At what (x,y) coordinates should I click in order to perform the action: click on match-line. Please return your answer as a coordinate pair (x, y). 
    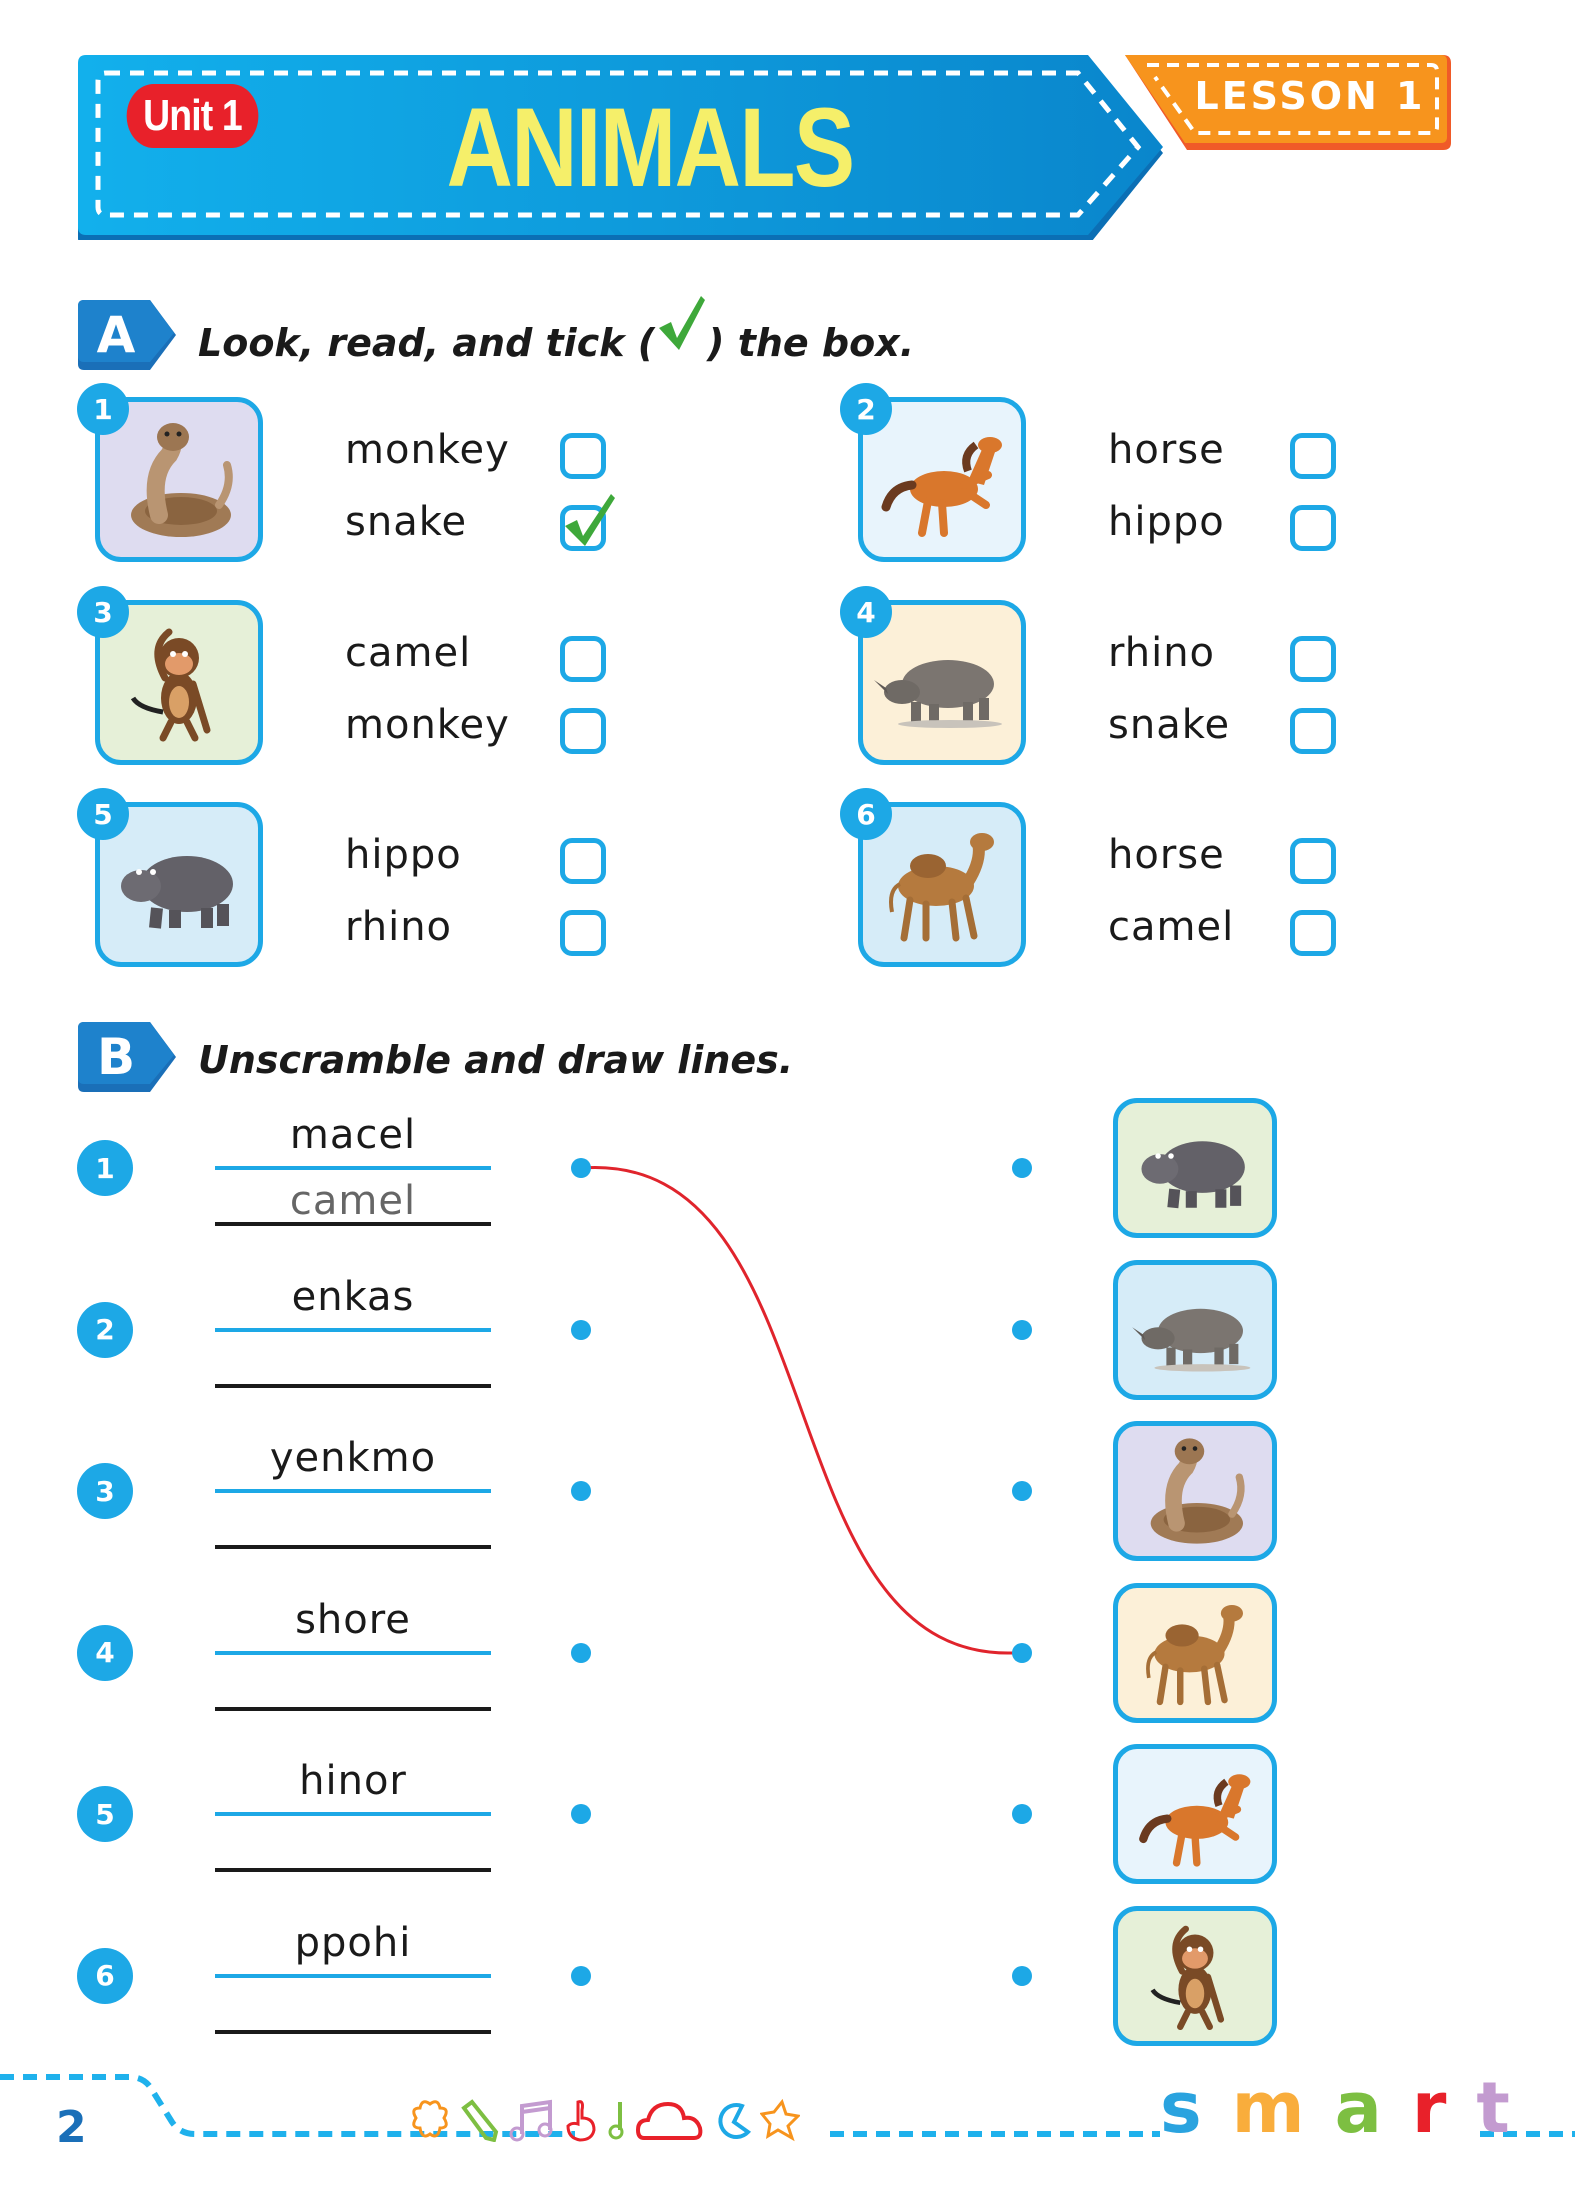
    Looking at the image, I should click on (801, 1410).